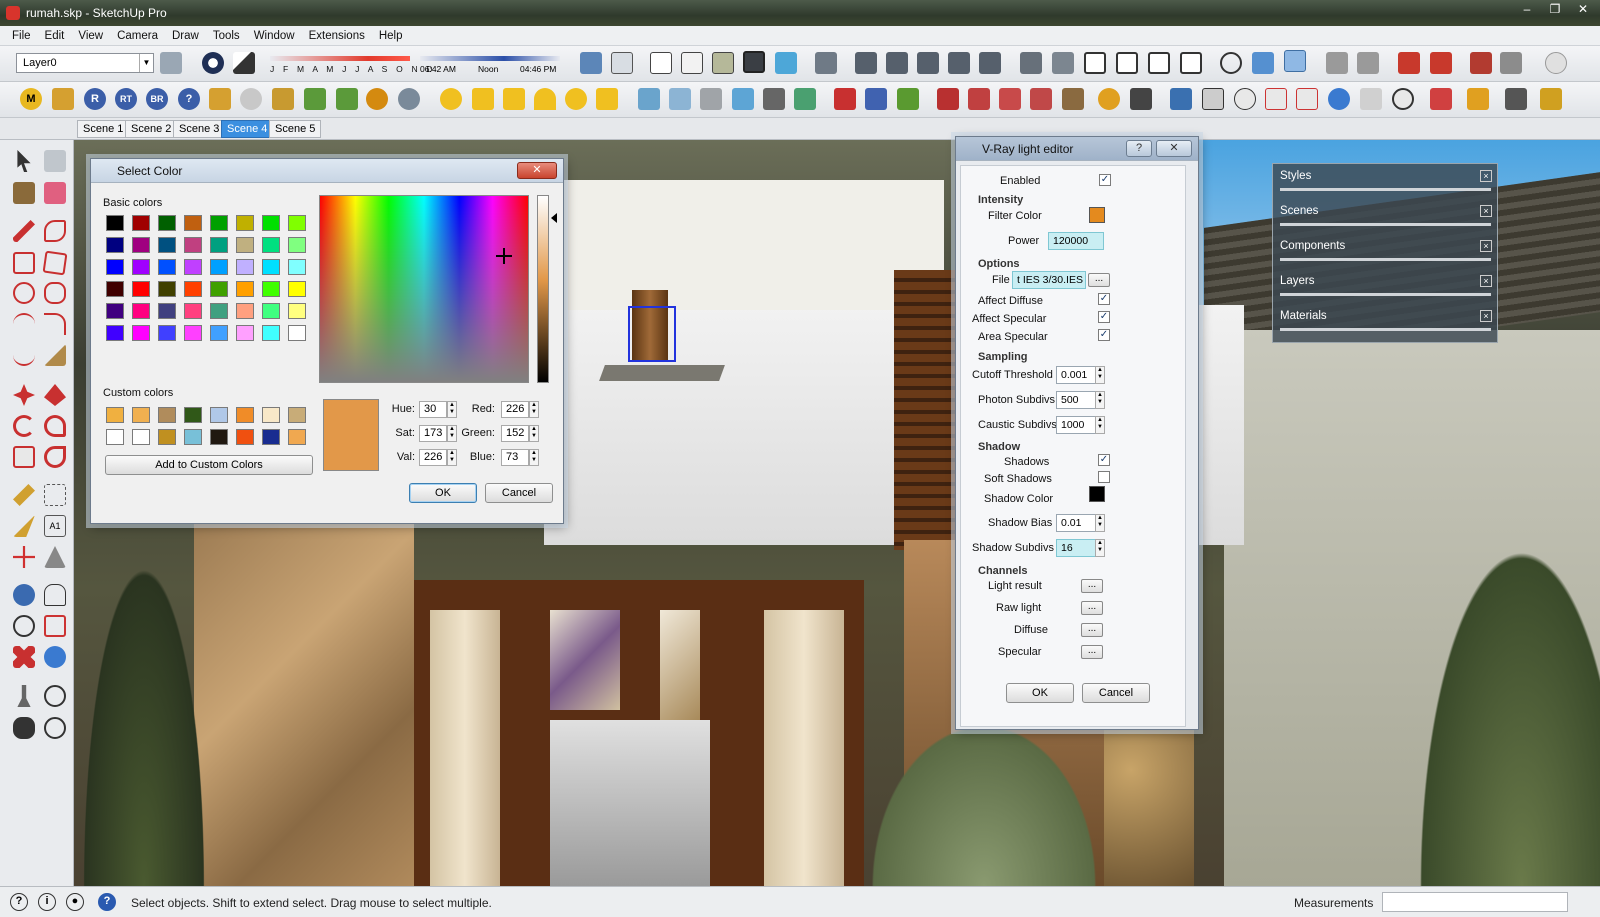 This screenshot has width=1600, height=917. Describe the element at coordinates (1231, 63) in the screenshot. I see `target-icon` at that location.